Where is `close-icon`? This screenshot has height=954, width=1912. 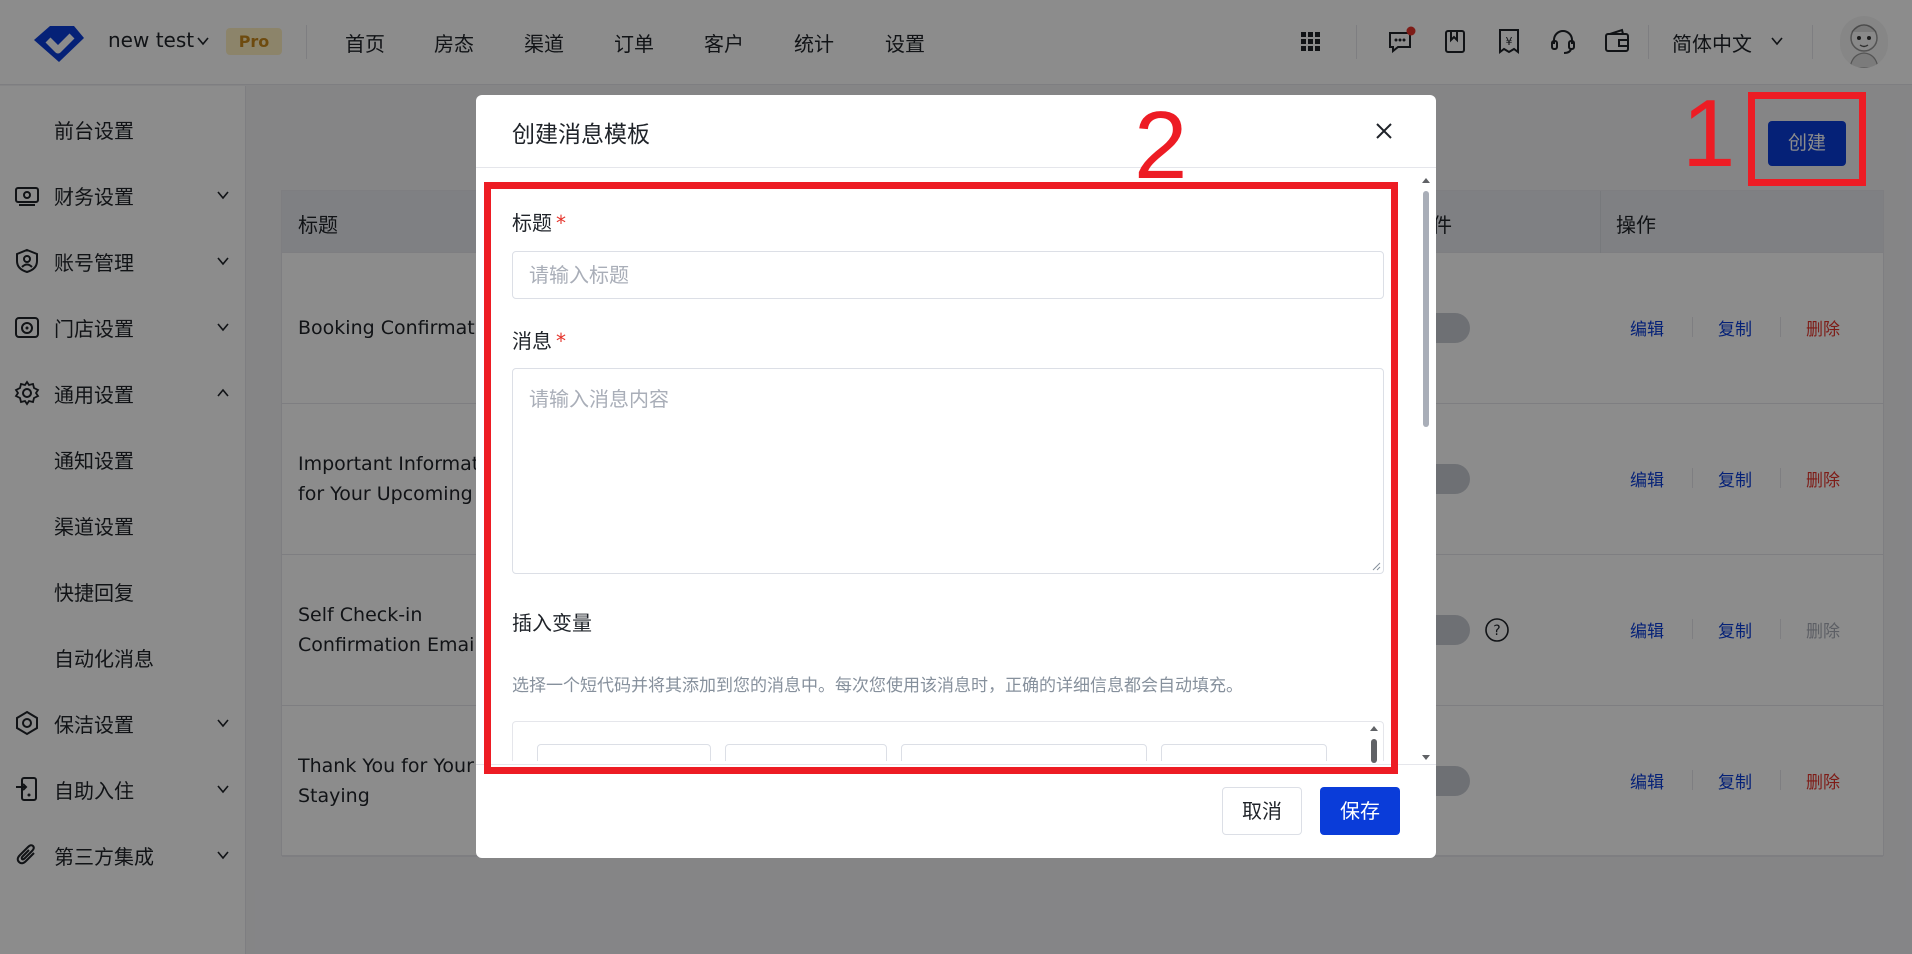
close-icon is located at coordinates (1384, 131).